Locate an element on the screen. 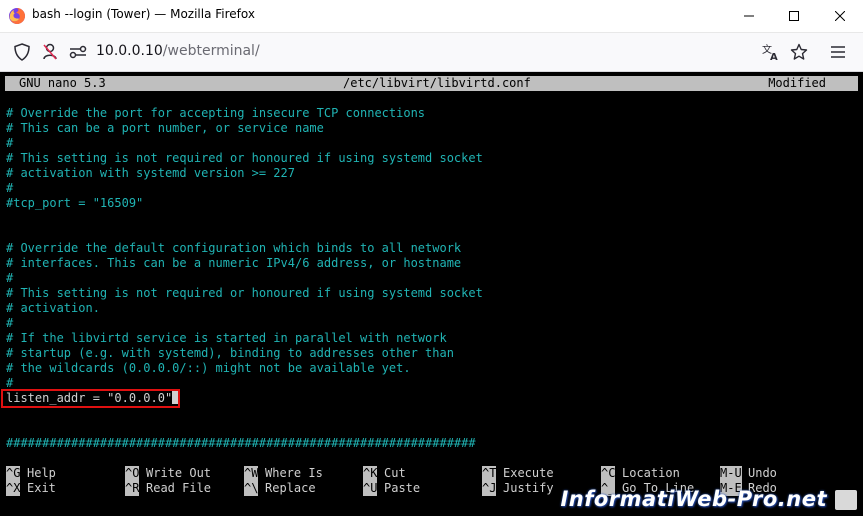 Image resolution: width=863 pixels, height=516 pixels. shortcut-key: ^O is located at coordinates (132, 473).